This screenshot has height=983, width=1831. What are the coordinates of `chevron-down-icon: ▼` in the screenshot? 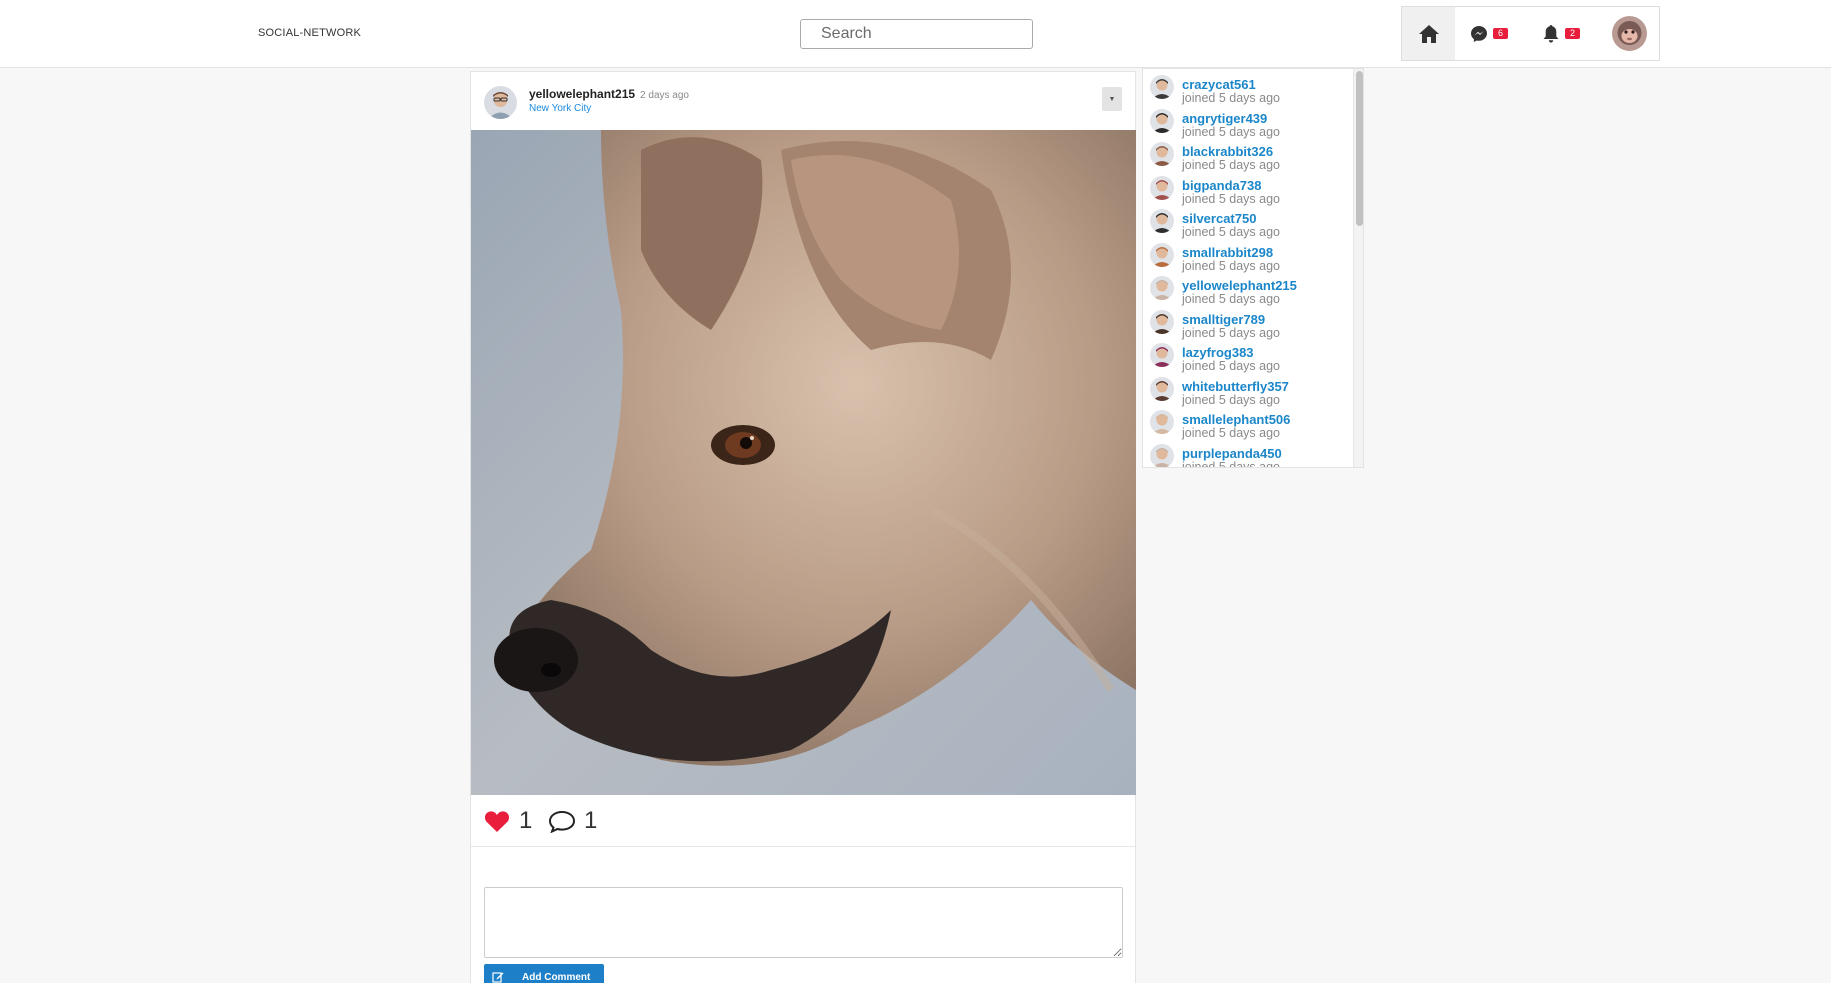 It's located at (1112, 99).